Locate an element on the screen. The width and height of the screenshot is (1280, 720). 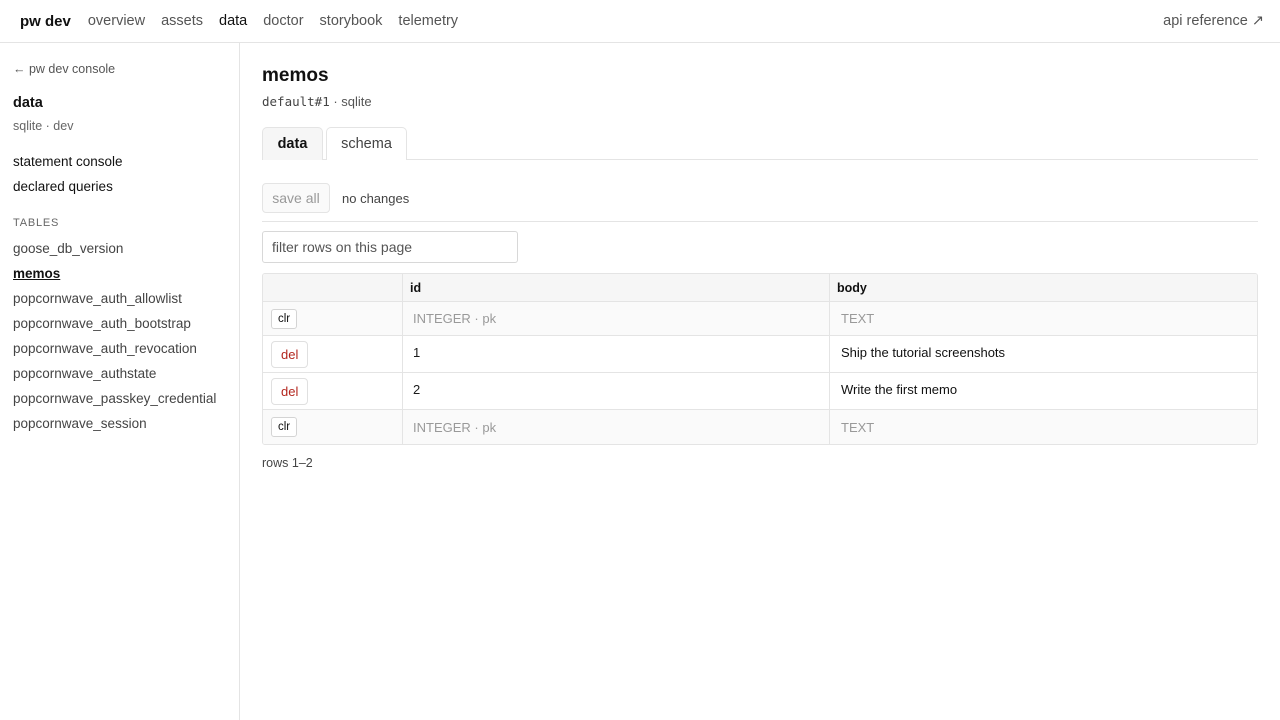
table-link-auth-bootstrap: popcornwave_auth_bootstrap is located at coordinates (102, 323).